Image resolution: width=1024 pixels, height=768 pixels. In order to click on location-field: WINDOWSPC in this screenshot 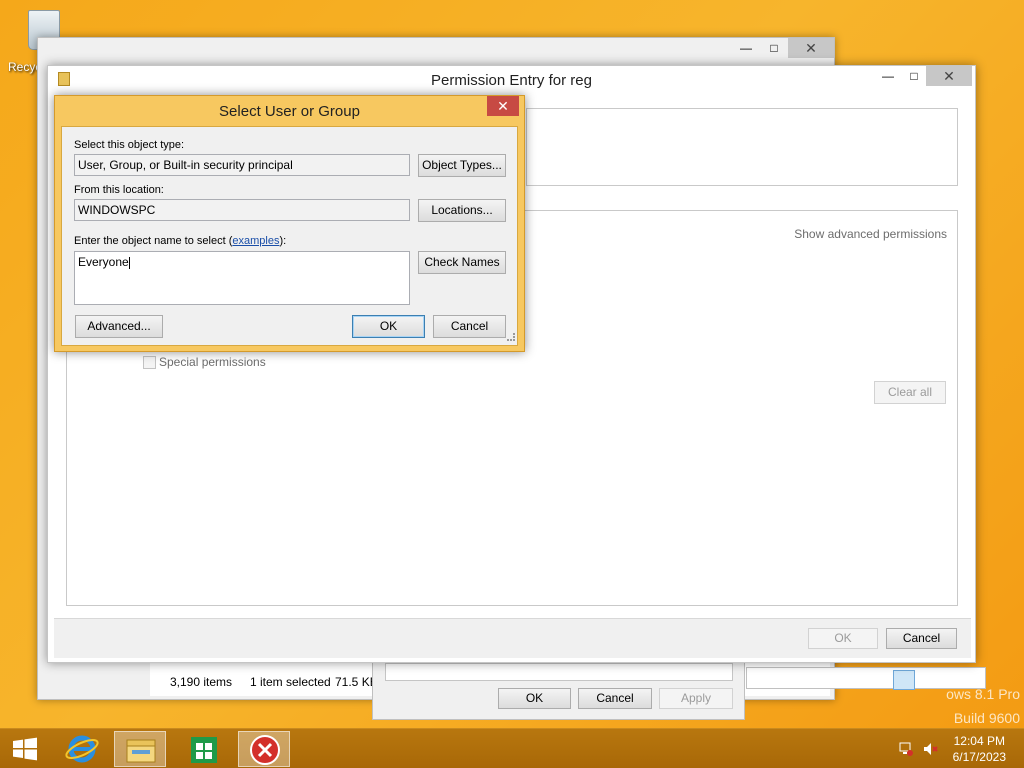, I will do `click(242, 210)`.